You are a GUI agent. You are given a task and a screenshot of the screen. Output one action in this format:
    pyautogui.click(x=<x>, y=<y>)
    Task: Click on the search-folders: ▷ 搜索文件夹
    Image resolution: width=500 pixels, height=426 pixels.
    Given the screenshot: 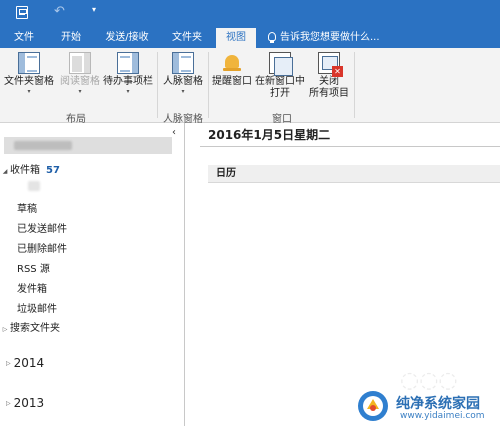 What is the action you would take?
    pyautogui.click(x=30, y=326)
    